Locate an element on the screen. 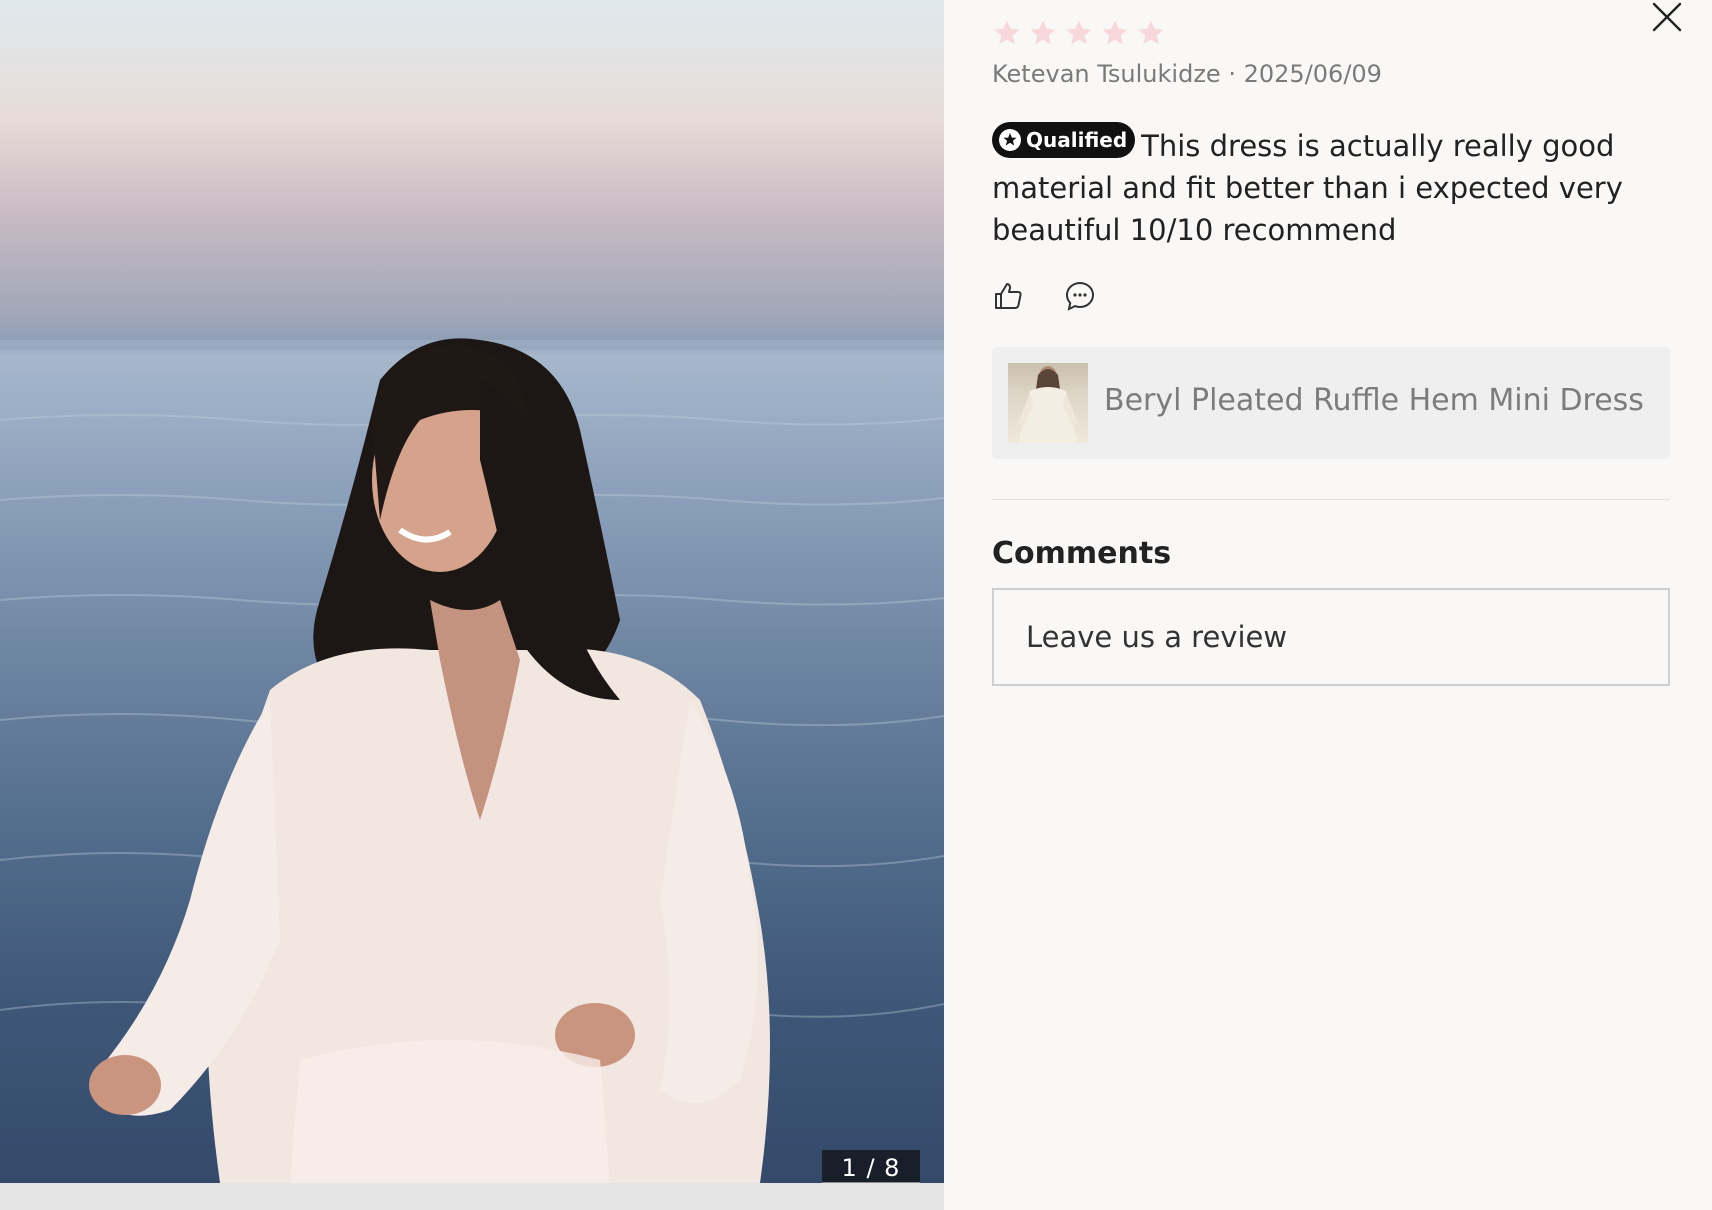  review-date: 2025/06/09 is located at coordinates (1312, 74).